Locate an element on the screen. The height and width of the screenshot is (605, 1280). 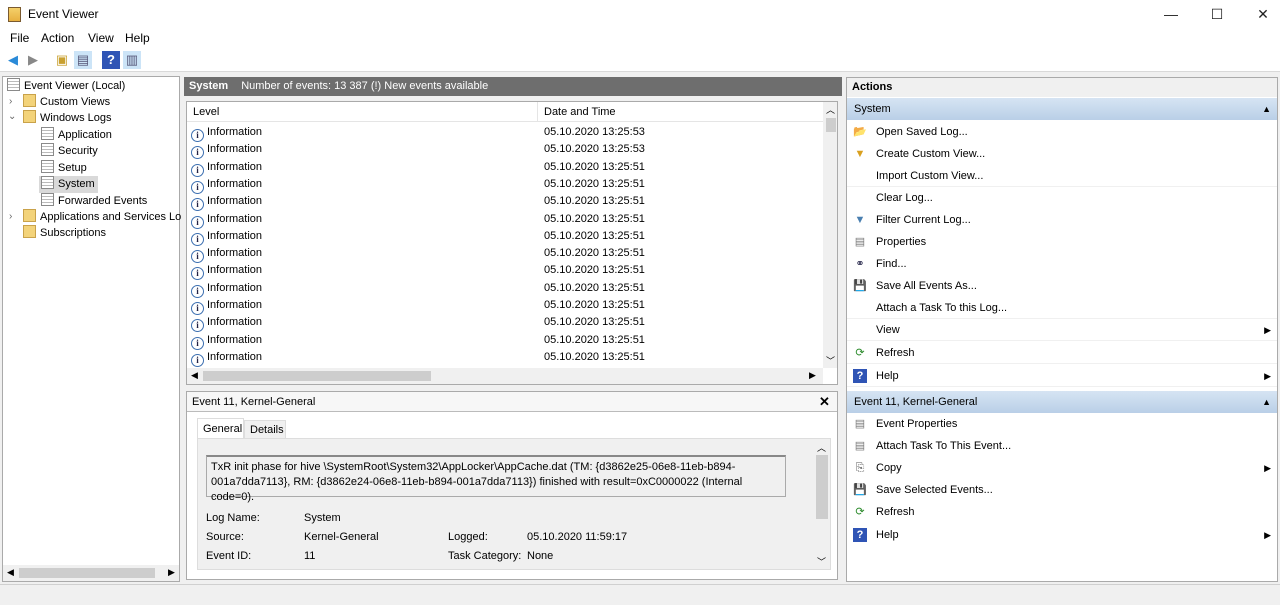
section-system: System ▲ is located at coordinates (1062, 109).